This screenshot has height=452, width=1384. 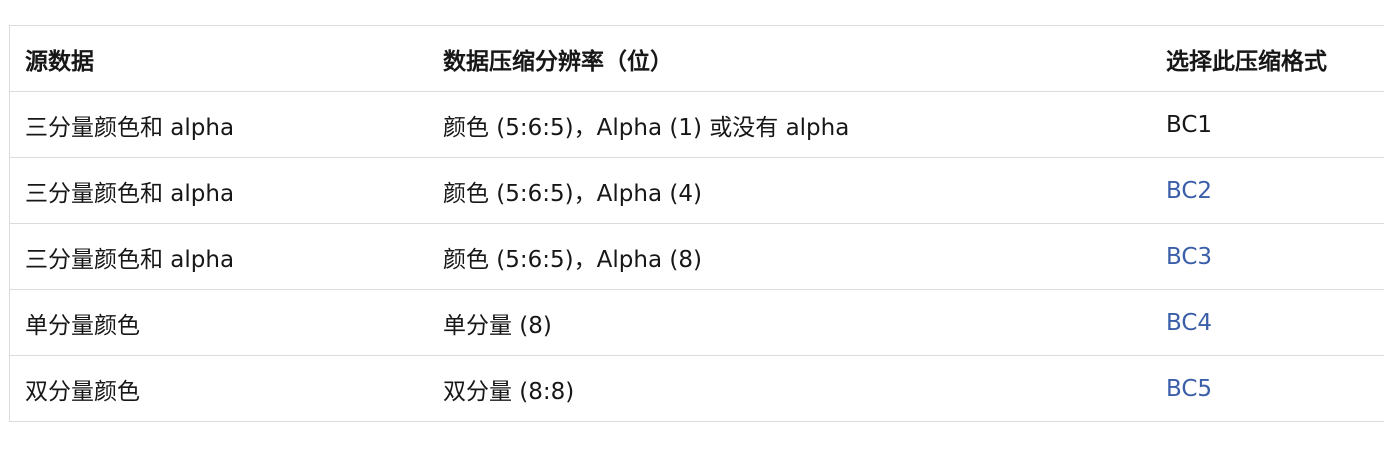 What do you see at coordinates (1267, 322) in the screenshot?
I see `cell-format: BC4` at bounding box center [1267, 322].